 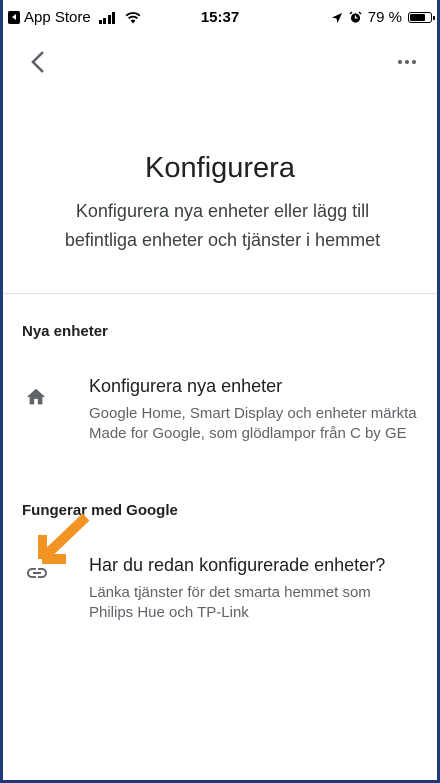 What do you see at coordinates (220, 293) in the screenshot?
I see `divider` at bounding box center [220, 293].